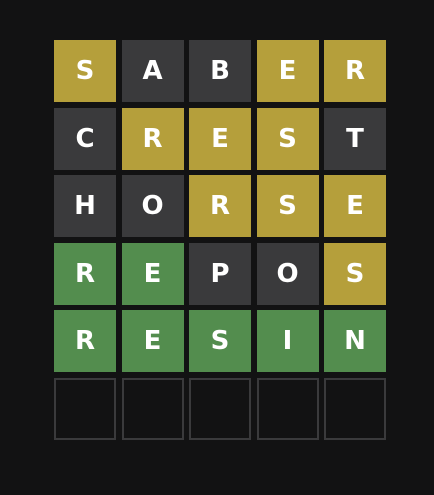 Image resolution: width=434 pixels, height=495 pixels. What do you see at coordinates (355, 138) in the screenshot?
I see `letter-tile: T` at bounding box center [355, 138].